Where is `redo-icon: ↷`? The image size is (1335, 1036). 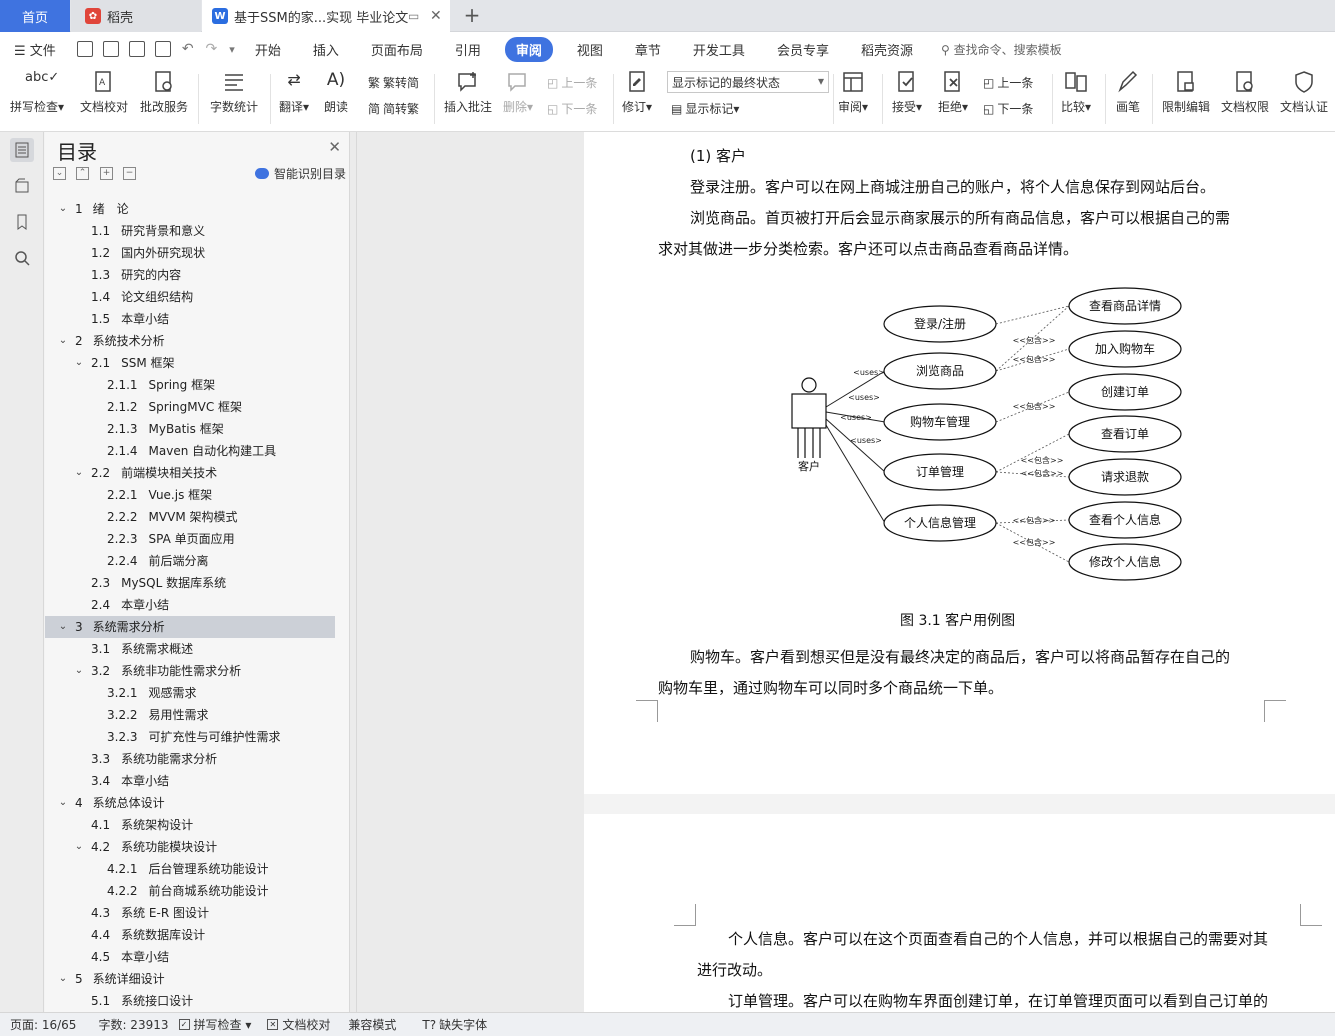 redo-icon: ↷ is located at coordinates (212, 49).